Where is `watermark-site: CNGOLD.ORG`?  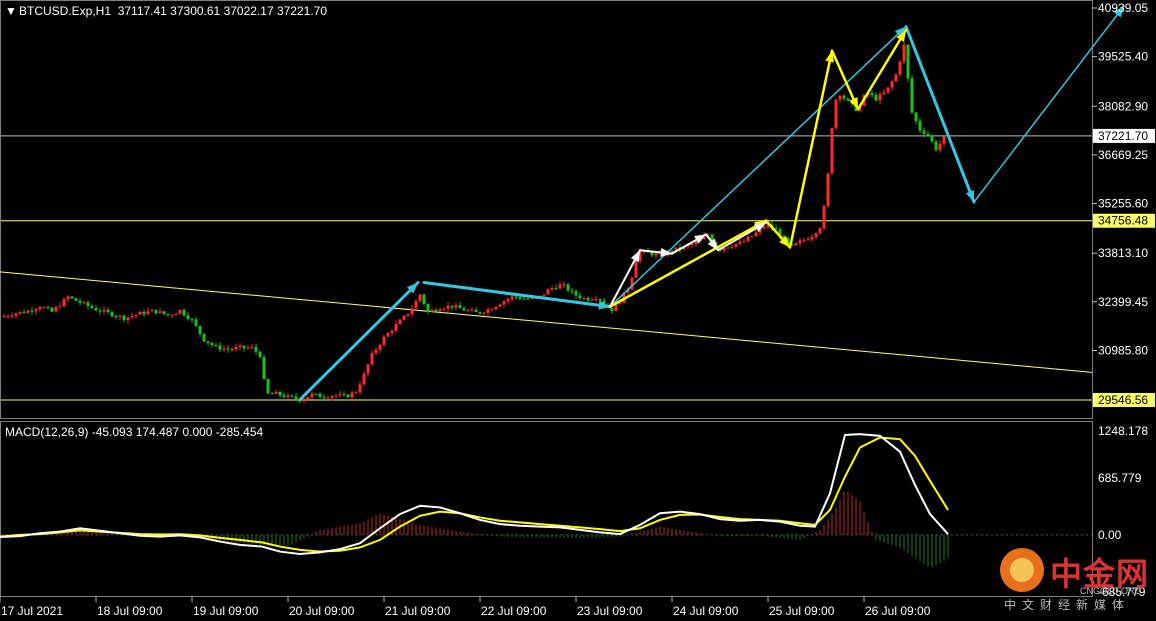
watermark-site: CNGOLD.ORG is located at coordinates (1111, 591).